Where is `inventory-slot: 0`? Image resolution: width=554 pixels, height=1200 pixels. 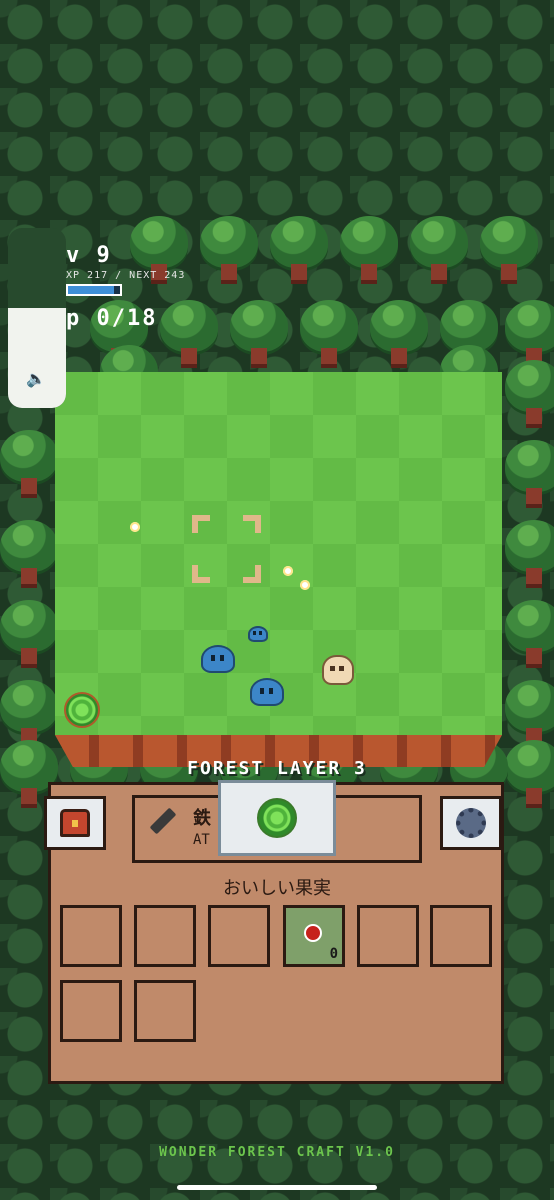 inventory-slot: 0 is located at coordinates (314, 936).